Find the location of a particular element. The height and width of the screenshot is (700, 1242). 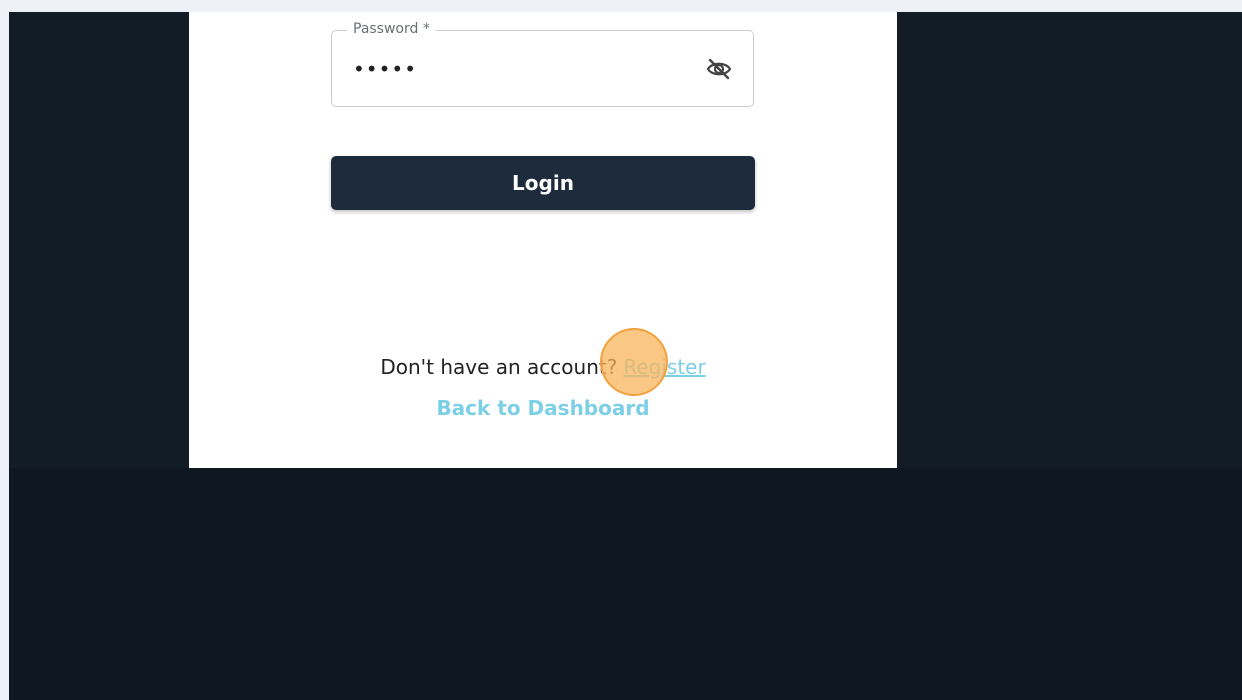

back-to-dashboard-link: Back to Dashboard is located at coordinates (543, 408).